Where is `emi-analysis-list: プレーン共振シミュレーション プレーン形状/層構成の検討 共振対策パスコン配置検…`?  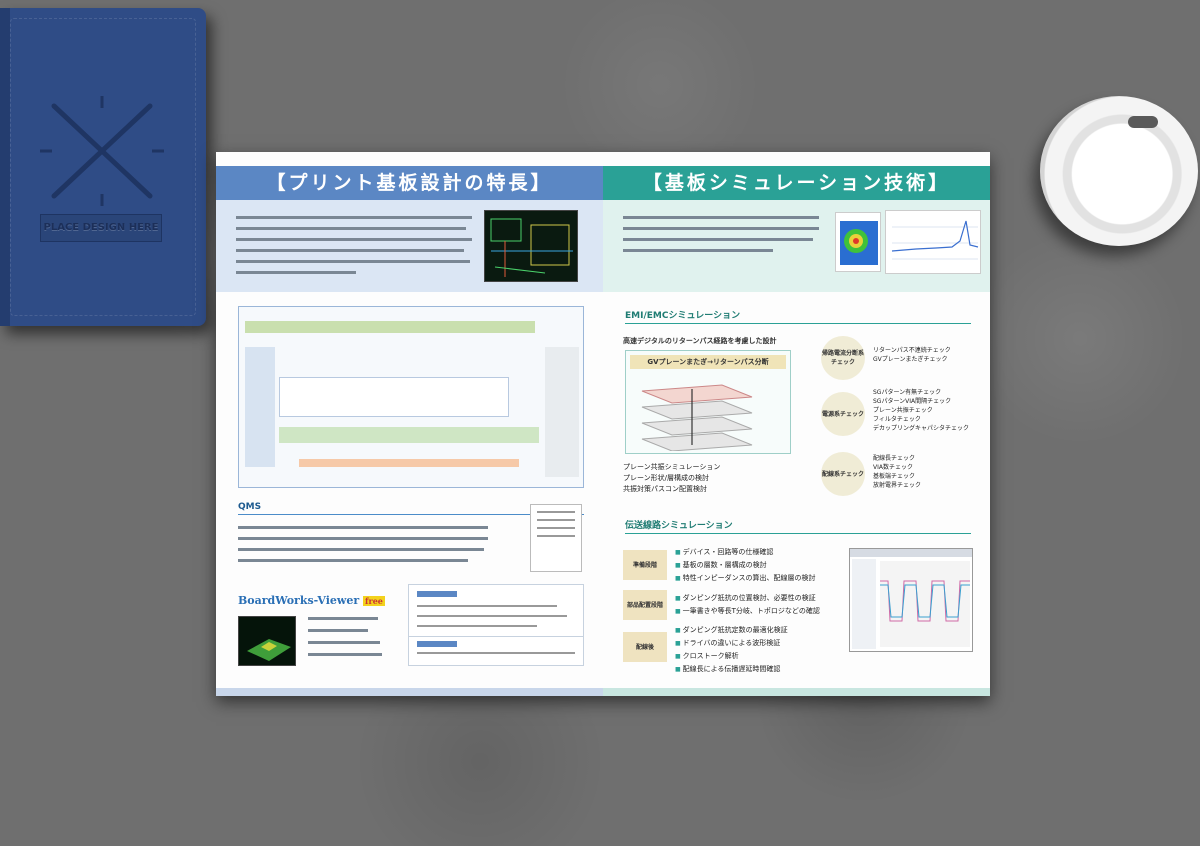
emi-analysis-list: プレーン共振シミュレーション プレーン形状/層構成の検討 共振対策パスコン配置検… is located at coordinates (671, 478).